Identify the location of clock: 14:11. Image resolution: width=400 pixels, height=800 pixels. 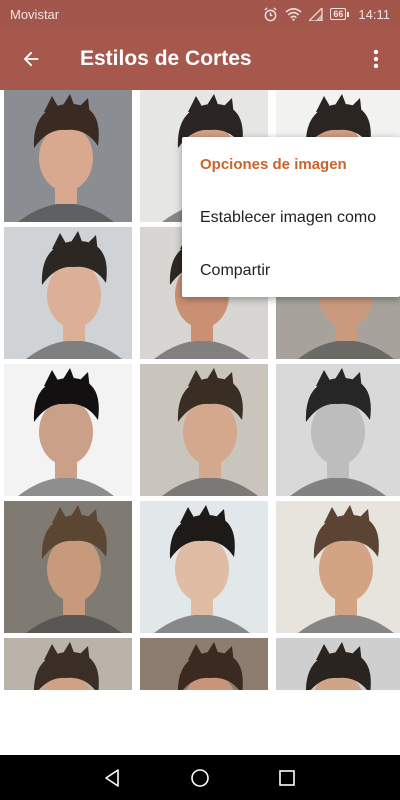
(374, 14).